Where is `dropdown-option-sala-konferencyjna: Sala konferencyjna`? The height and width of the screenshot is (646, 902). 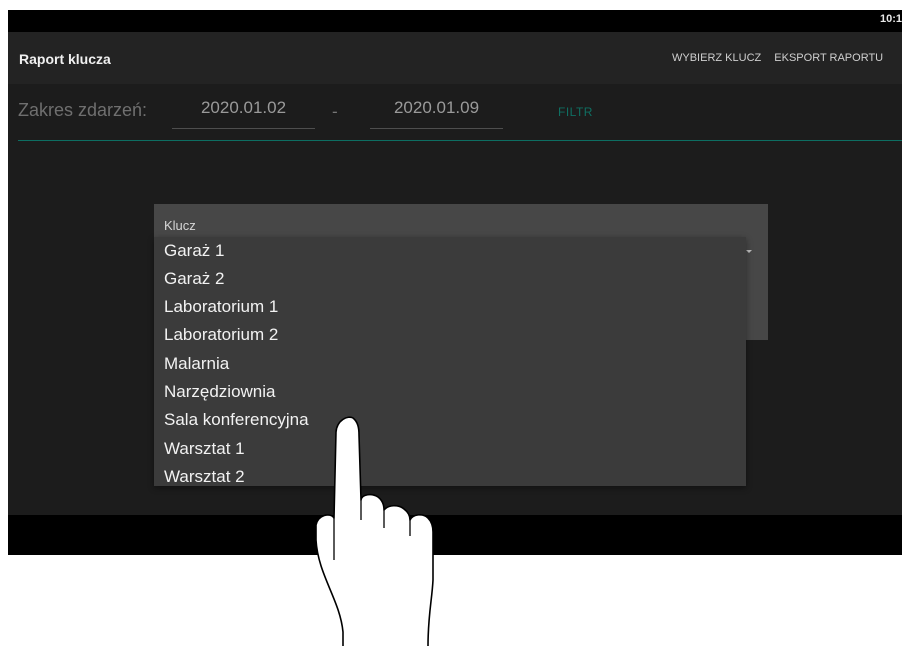 dropdown-option-sala-konferencyjna: Sala konferencyjna is located at coordinates (236, 420).